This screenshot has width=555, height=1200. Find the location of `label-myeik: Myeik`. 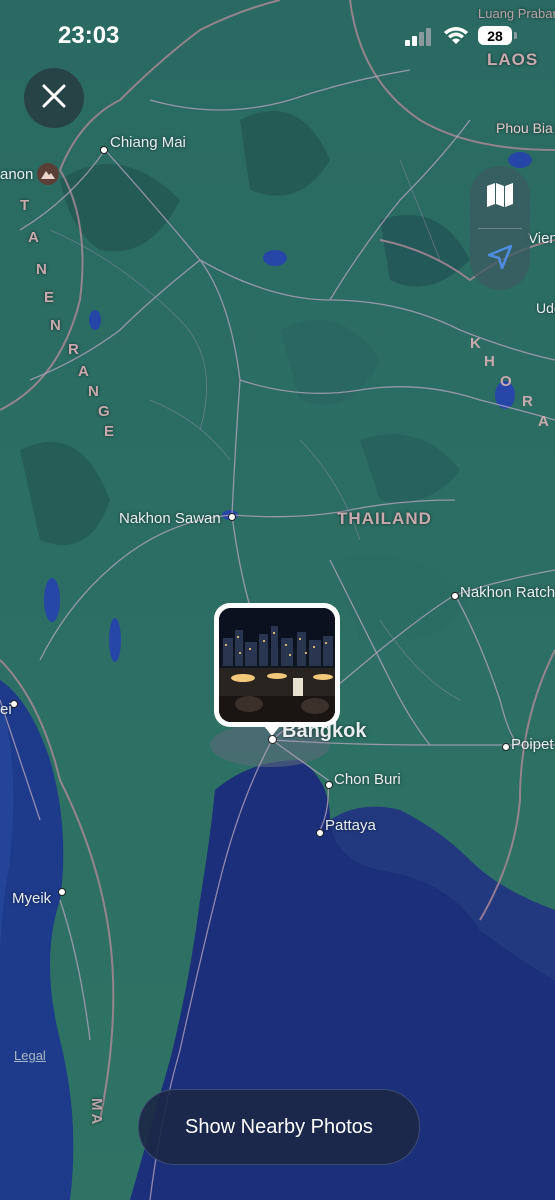

label-myeik: Myeik is located at coordinates (31, 898).